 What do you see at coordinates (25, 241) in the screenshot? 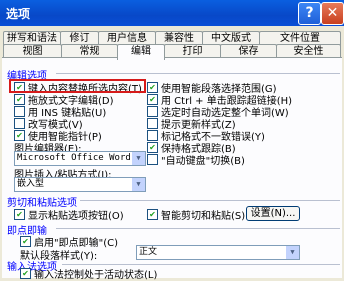
I see `checkbox-enable-click-and-type: ✔` at bounding box center [25, 241].